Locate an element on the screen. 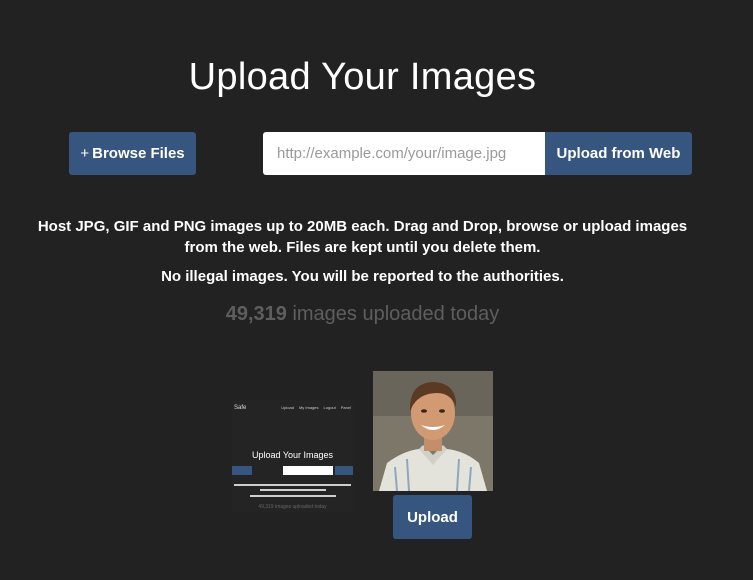  browse-files-label: Browse Files is located at coordinates (138, 153).